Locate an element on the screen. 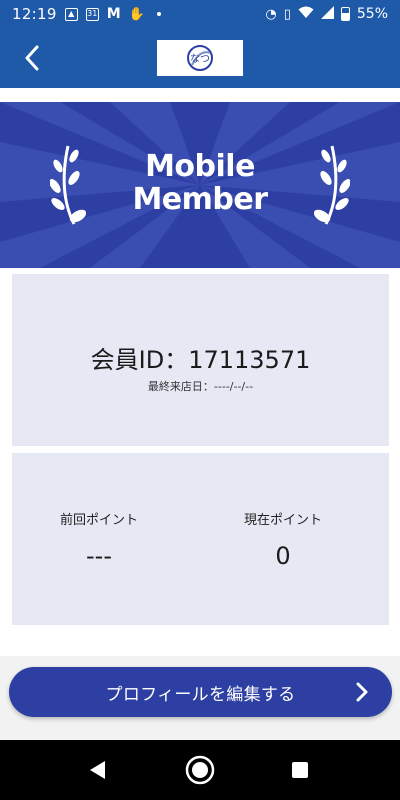  edit-profile-label: プロフィールを編集する is located at coordinates (200, 694).